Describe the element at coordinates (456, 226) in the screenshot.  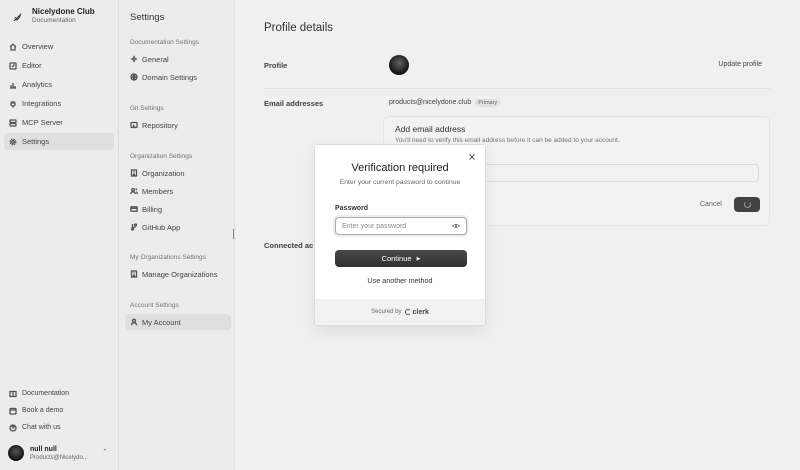
I see `eye-icon` at that location.